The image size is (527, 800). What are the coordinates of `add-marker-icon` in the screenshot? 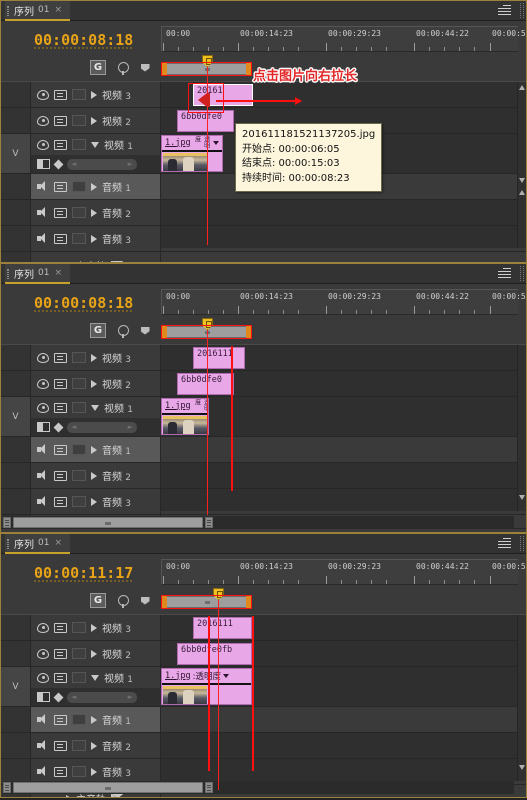 It's located at (145, 67).